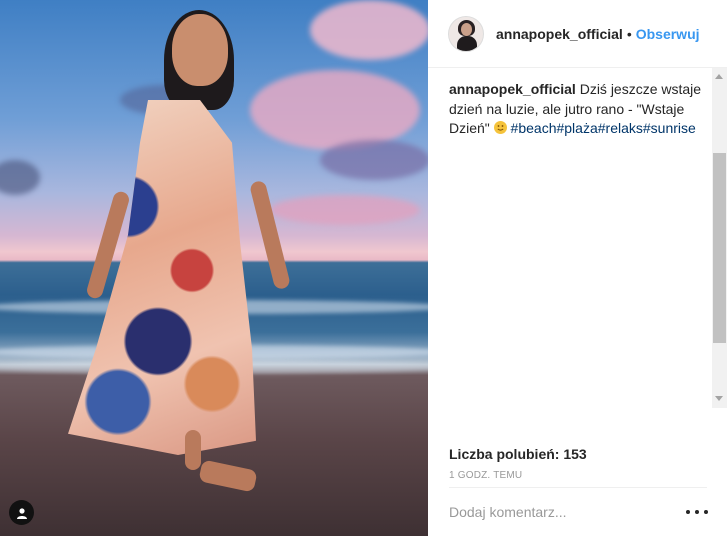 This screenshot has height=536, width=727. What do you see at coordinates (228, 476) in the screenshot?
I see `foot` at bounding box center [228, 476].